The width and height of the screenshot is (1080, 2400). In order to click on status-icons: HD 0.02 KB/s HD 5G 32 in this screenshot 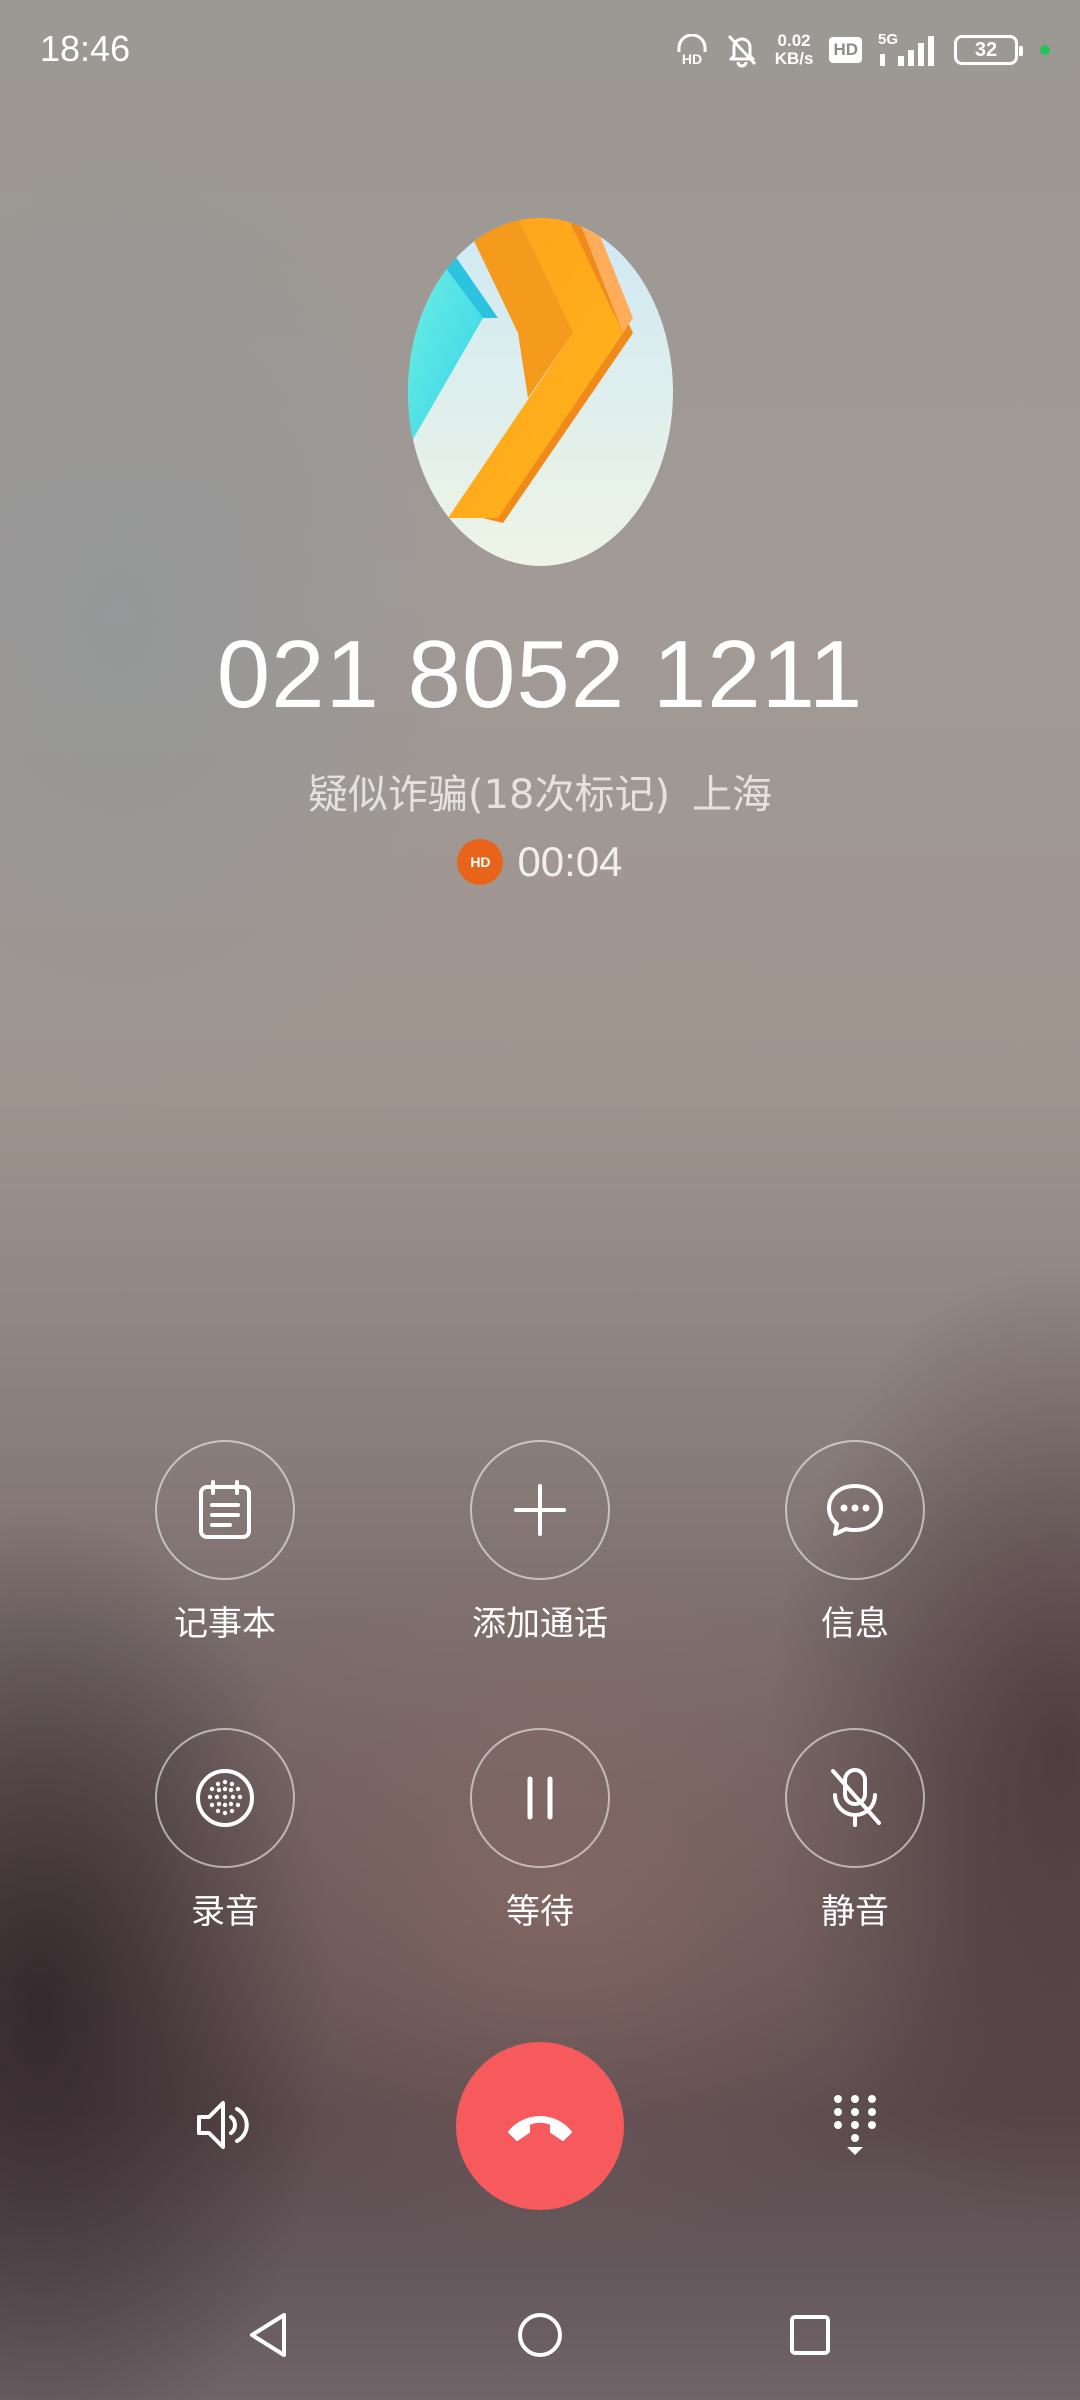, I will do `click(862, 50)`.